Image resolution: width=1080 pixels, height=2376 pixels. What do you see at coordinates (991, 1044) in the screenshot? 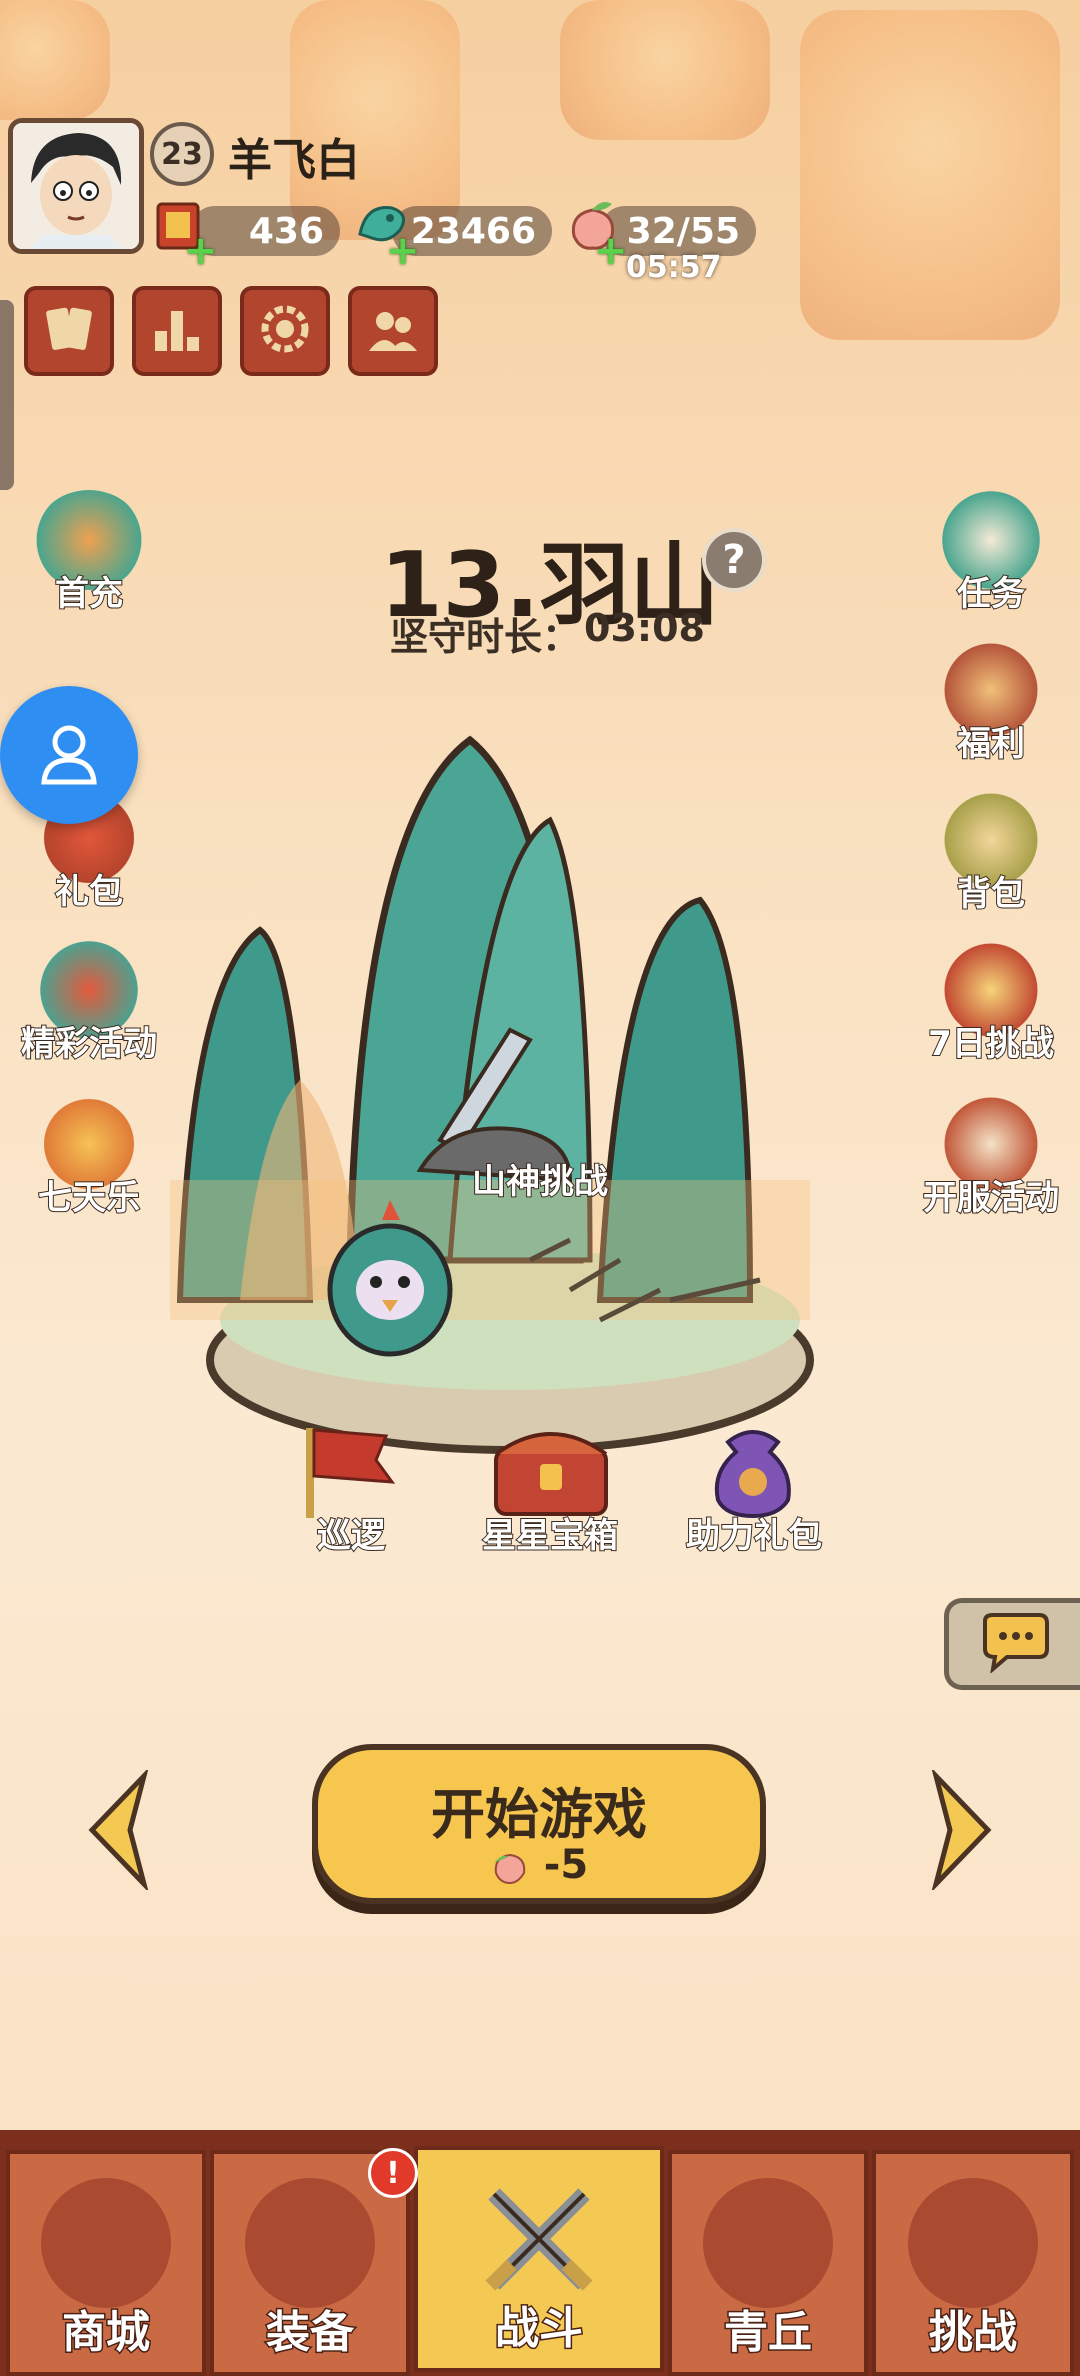
I see `side-entry-label: 7日挑战` at bounding box center [991, 1044].